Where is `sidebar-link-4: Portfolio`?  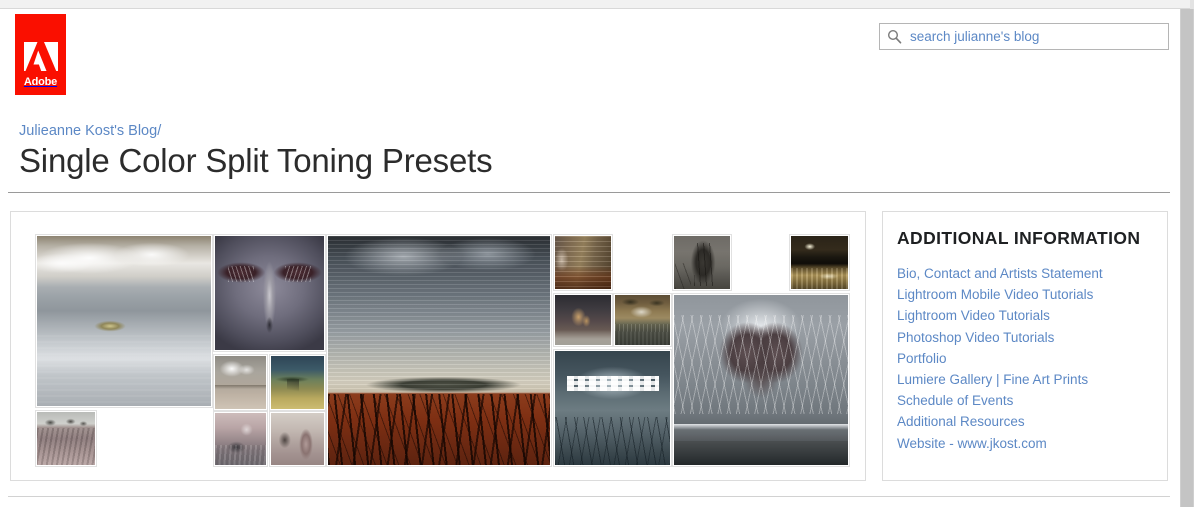
sidebar-link-4: Portfolio is located at coordinates (1032, 358).